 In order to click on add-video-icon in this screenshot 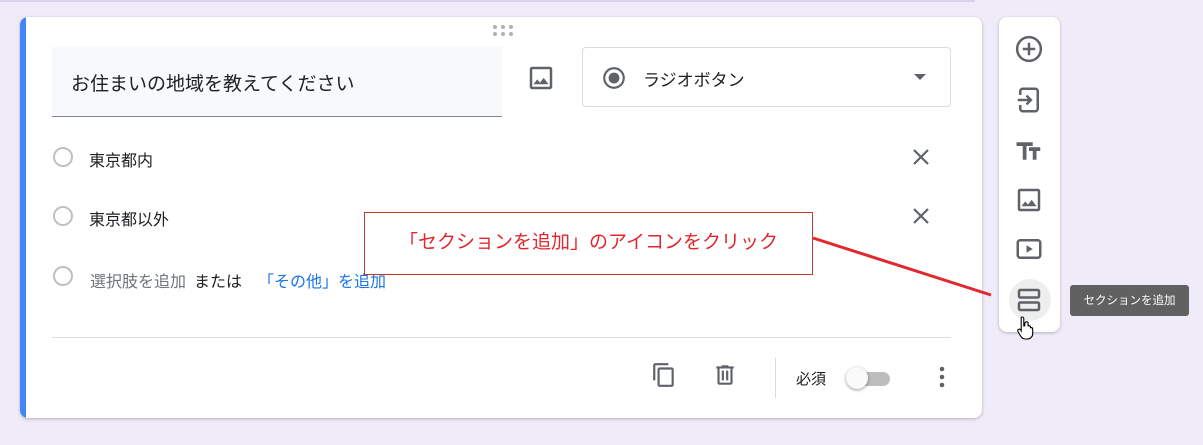, I will do `click(1029, 249)`.